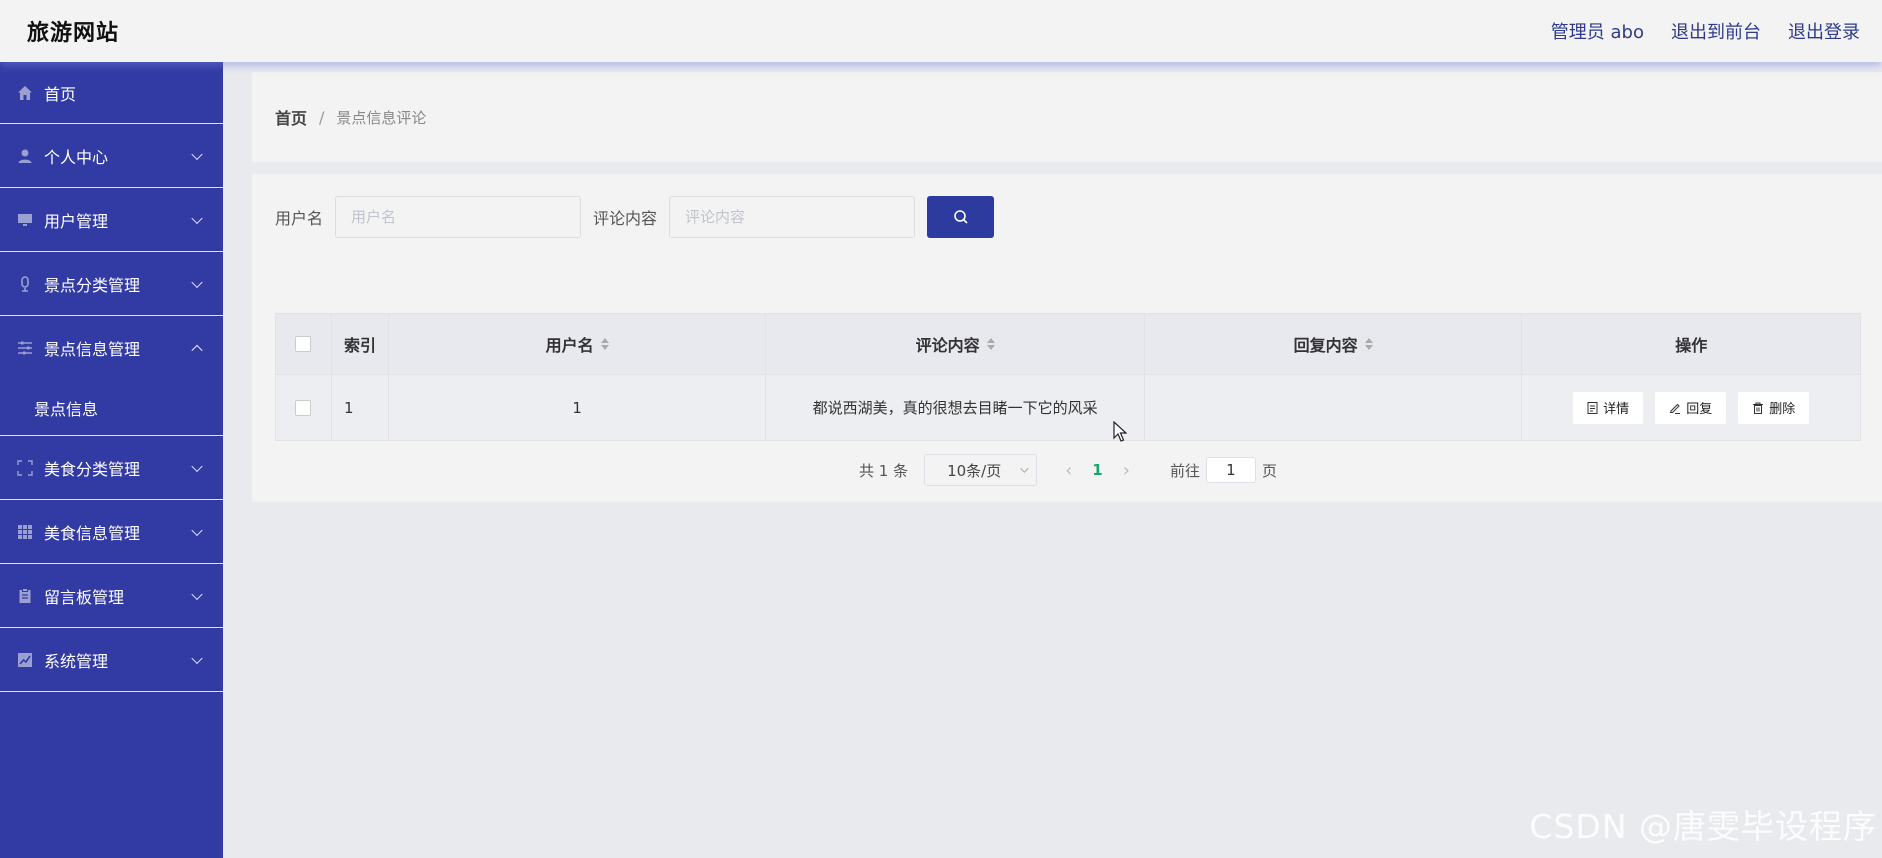 The image size is (1882, 858). I want to click on sidebar-item-label: 个人中心, so click(76, 157).